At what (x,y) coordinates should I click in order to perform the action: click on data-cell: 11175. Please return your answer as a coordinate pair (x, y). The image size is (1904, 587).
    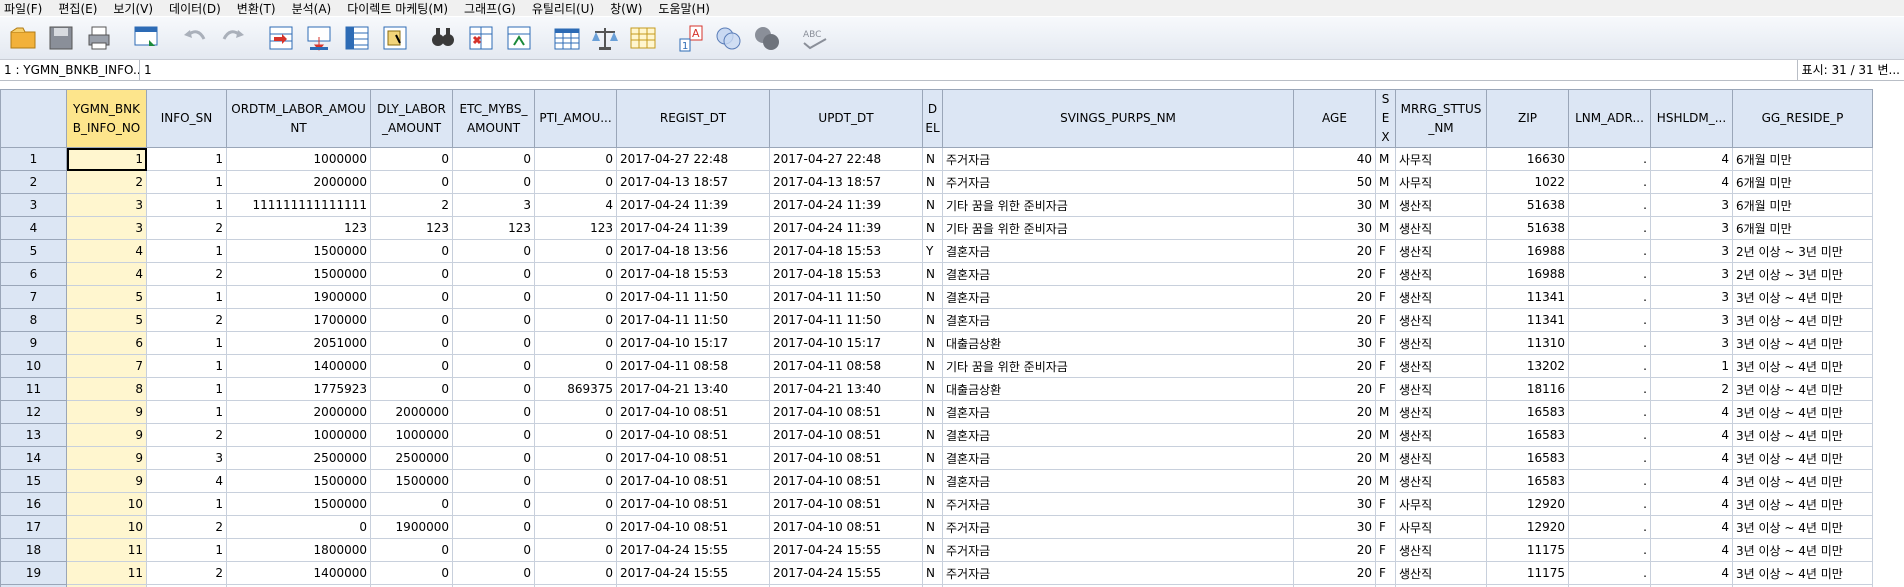
    Looking at the image, I should click on (1527, 573).